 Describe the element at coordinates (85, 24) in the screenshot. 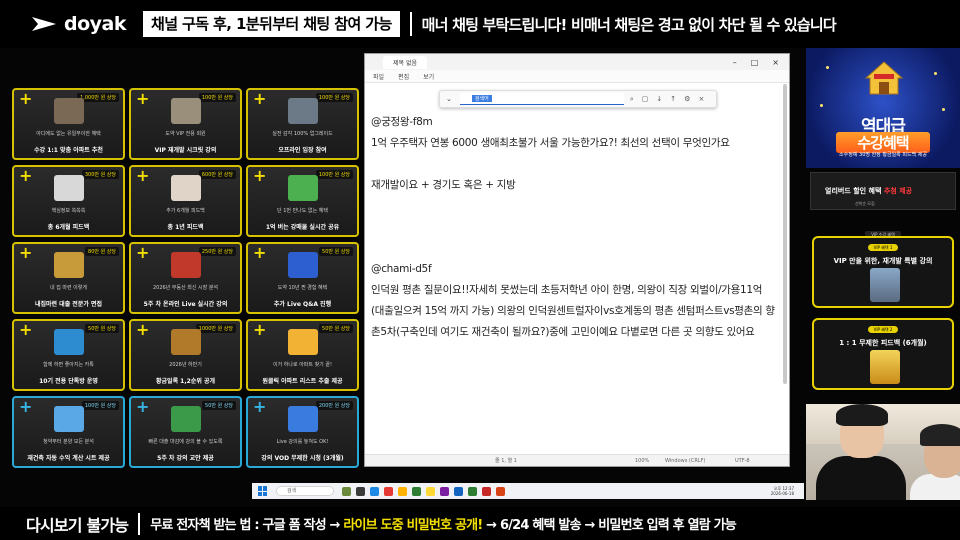

I see `doyak-logo: doyak` at that location.